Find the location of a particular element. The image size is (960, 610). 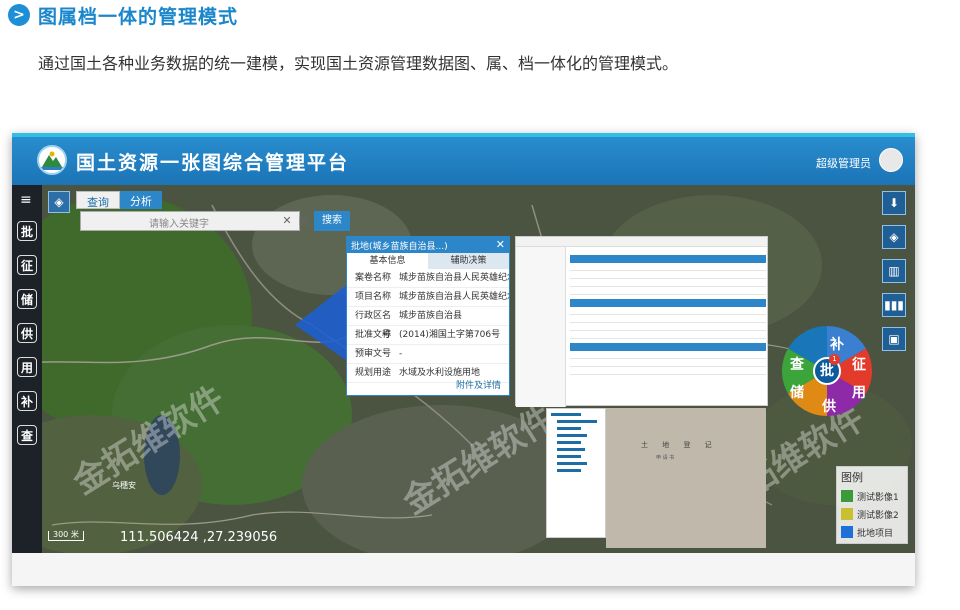

info-row: 案卷名称 城步苗族自治县人民英雄纪念广场 is located at coordinates (428, 278).